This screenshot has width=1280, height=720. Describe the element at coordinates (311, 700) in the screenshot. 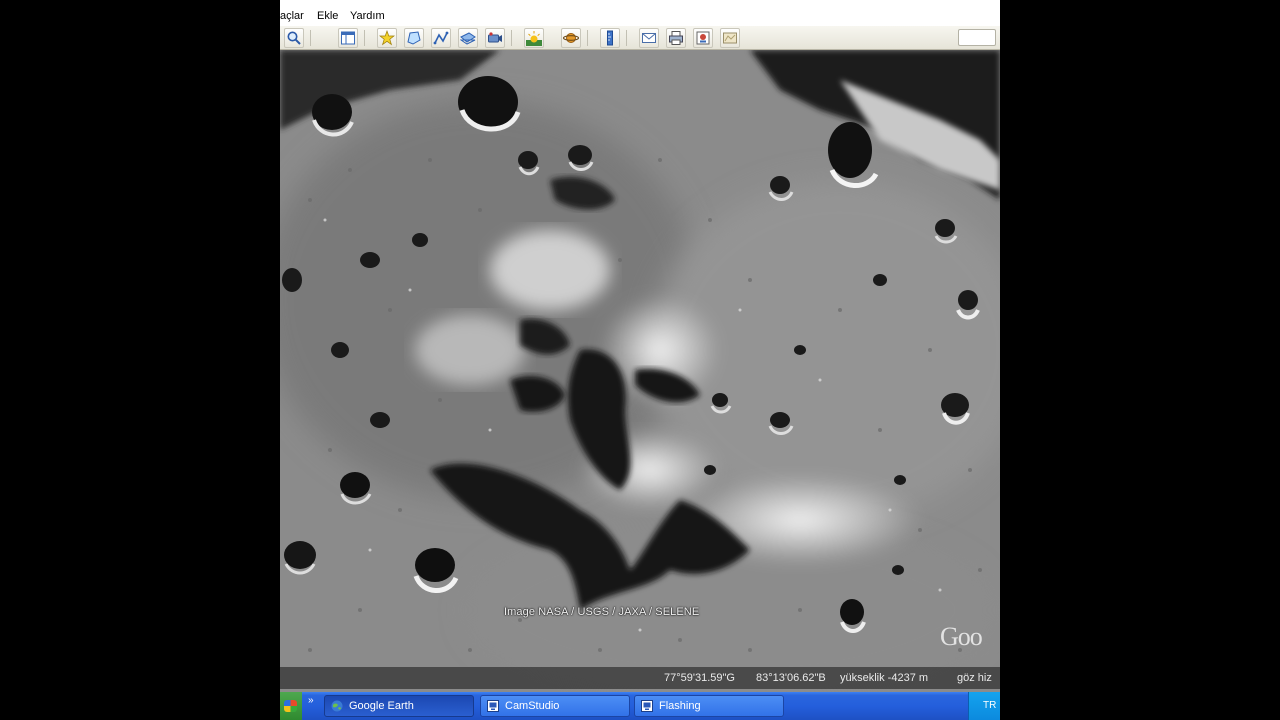

I see `quick-launch-chevron-icon: »` at that location.